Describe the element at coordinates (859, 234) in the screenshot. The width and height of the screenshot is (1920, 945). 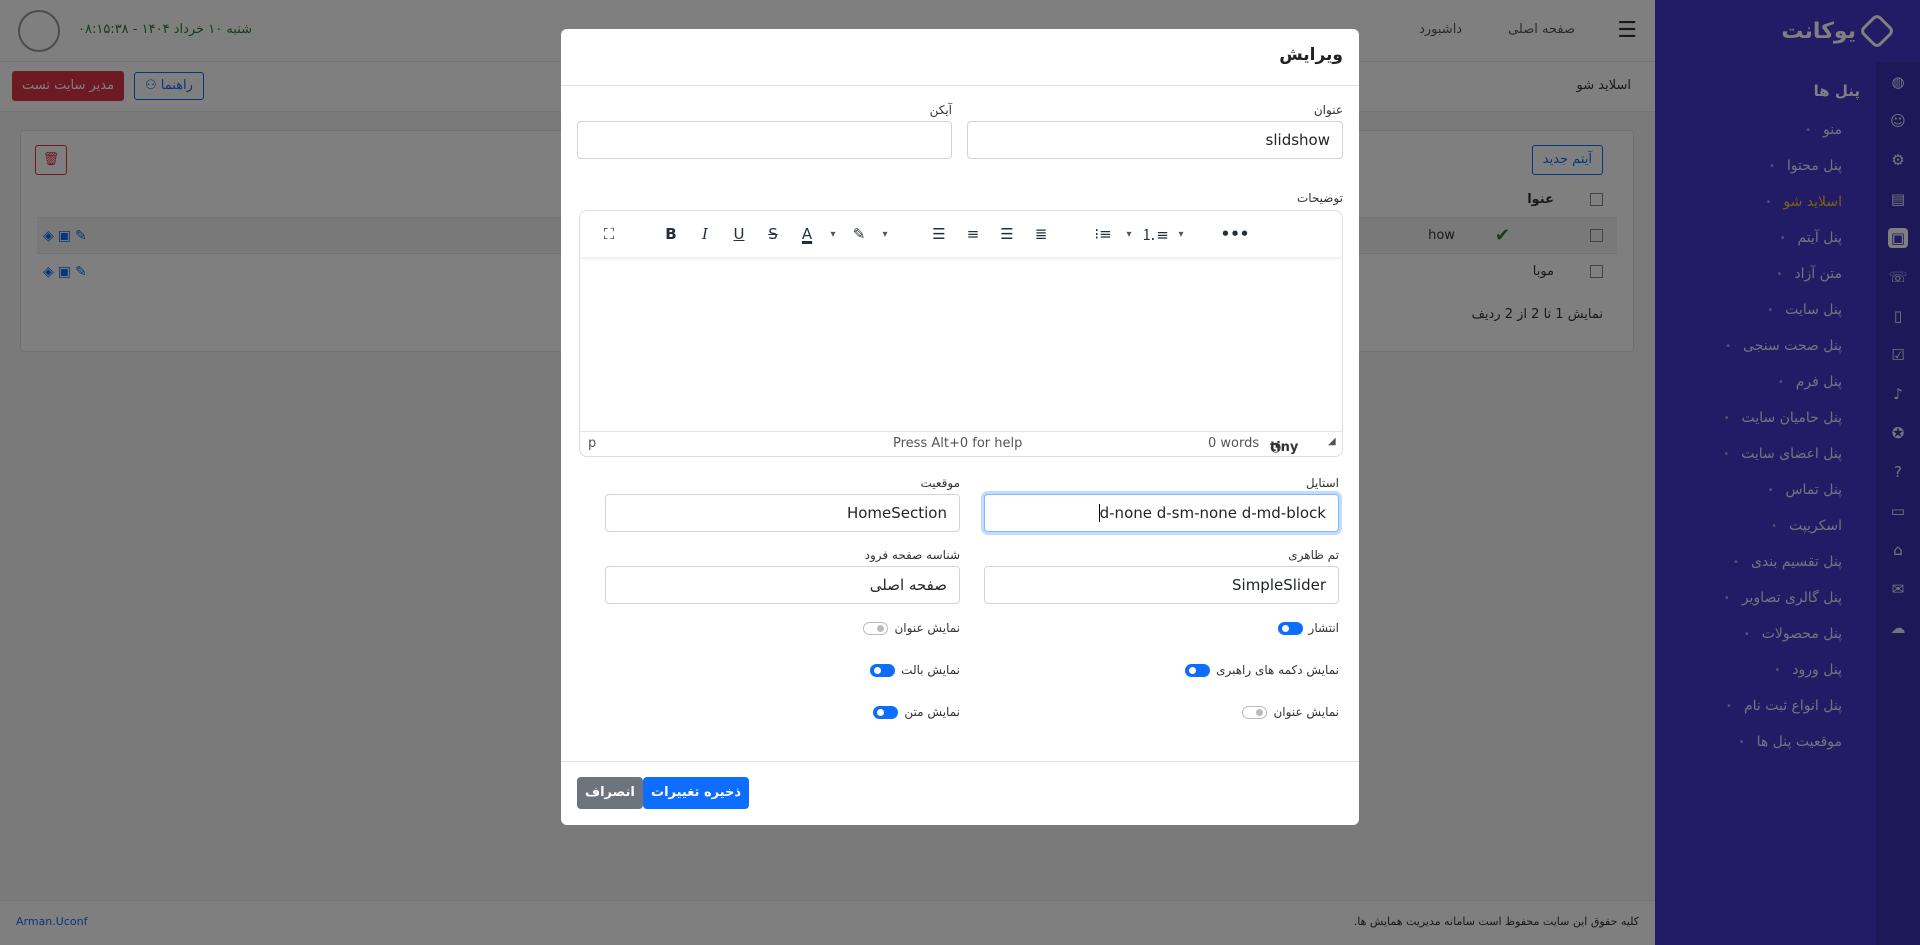
I see `highlight-icon: ✎` at that location.